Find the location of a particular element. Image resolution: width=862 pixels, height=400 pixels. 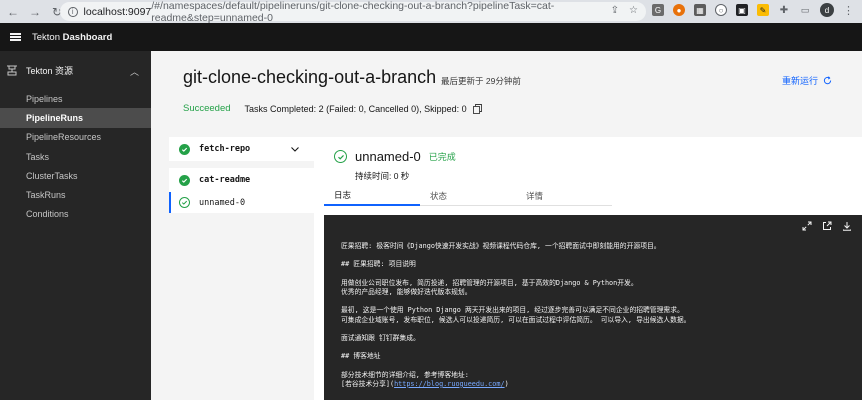

log-link-line: [若谷技术分享](https://blog.ruogueedu.com/) is located at coordinates (596, 384).